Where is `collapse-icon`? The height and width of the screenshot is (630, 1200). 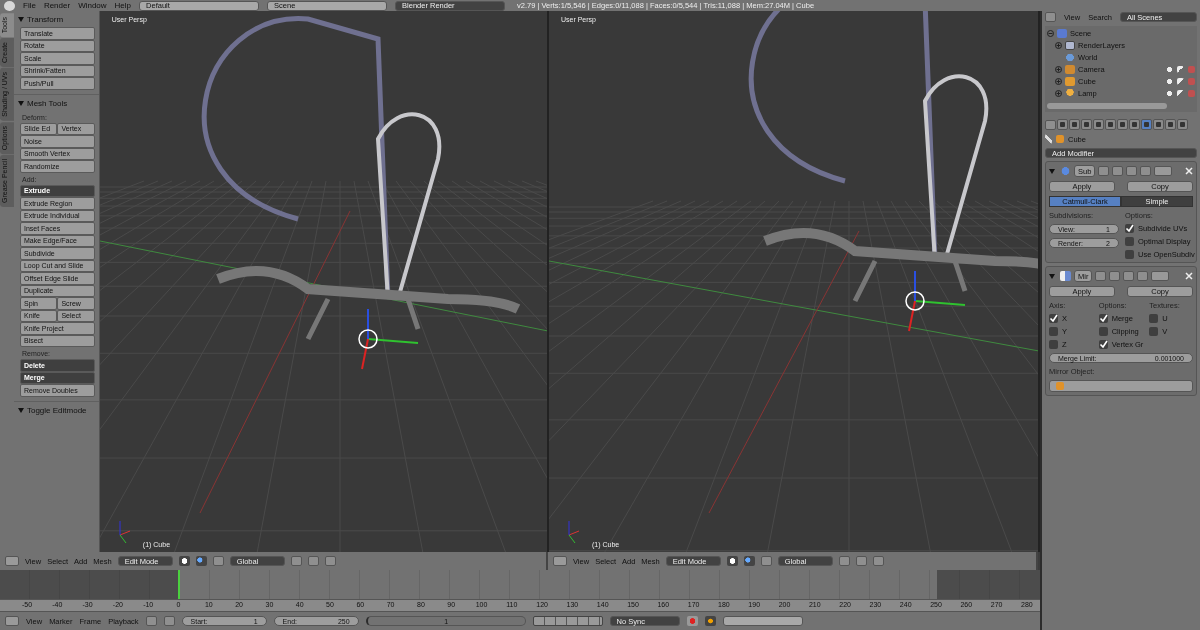 collapse-icon is located at coordinates (1050, 33).